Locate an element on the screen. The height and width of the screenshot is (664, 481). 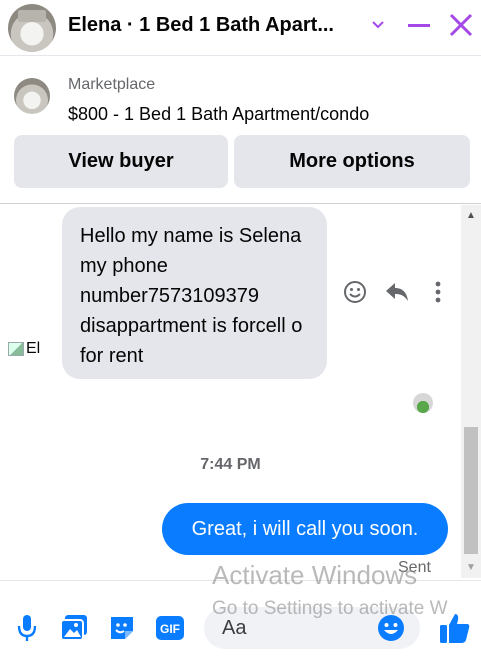
like-icon is located at coordinates (455, 628).